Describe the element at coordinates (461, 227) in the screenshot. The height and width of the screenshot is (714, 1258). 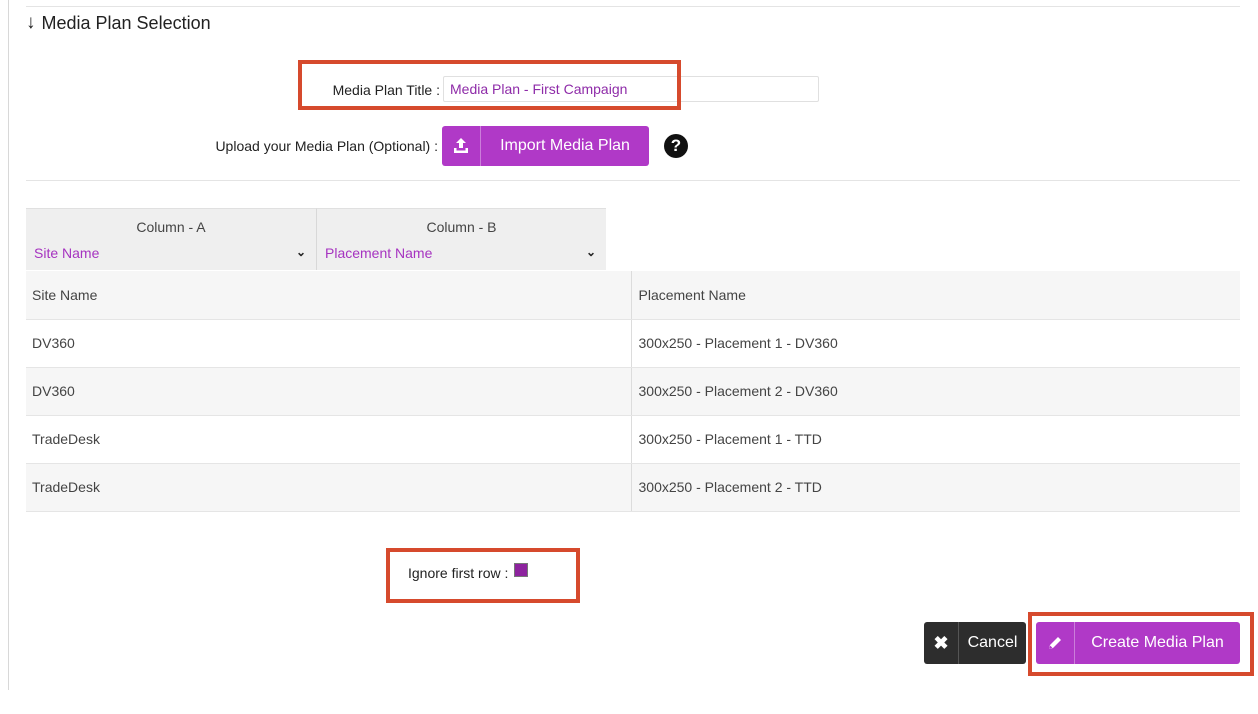
I see `column-b-title: Column - B` at that location.